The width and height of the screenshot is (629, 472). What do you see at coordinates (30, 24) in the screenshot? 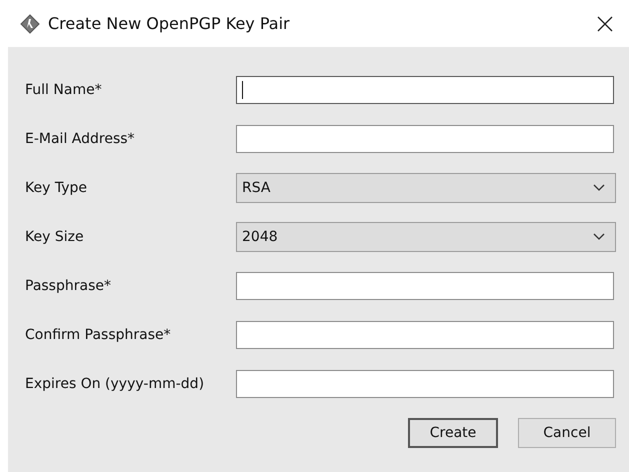
I see `app-icon` at bounding box center [30, 24].